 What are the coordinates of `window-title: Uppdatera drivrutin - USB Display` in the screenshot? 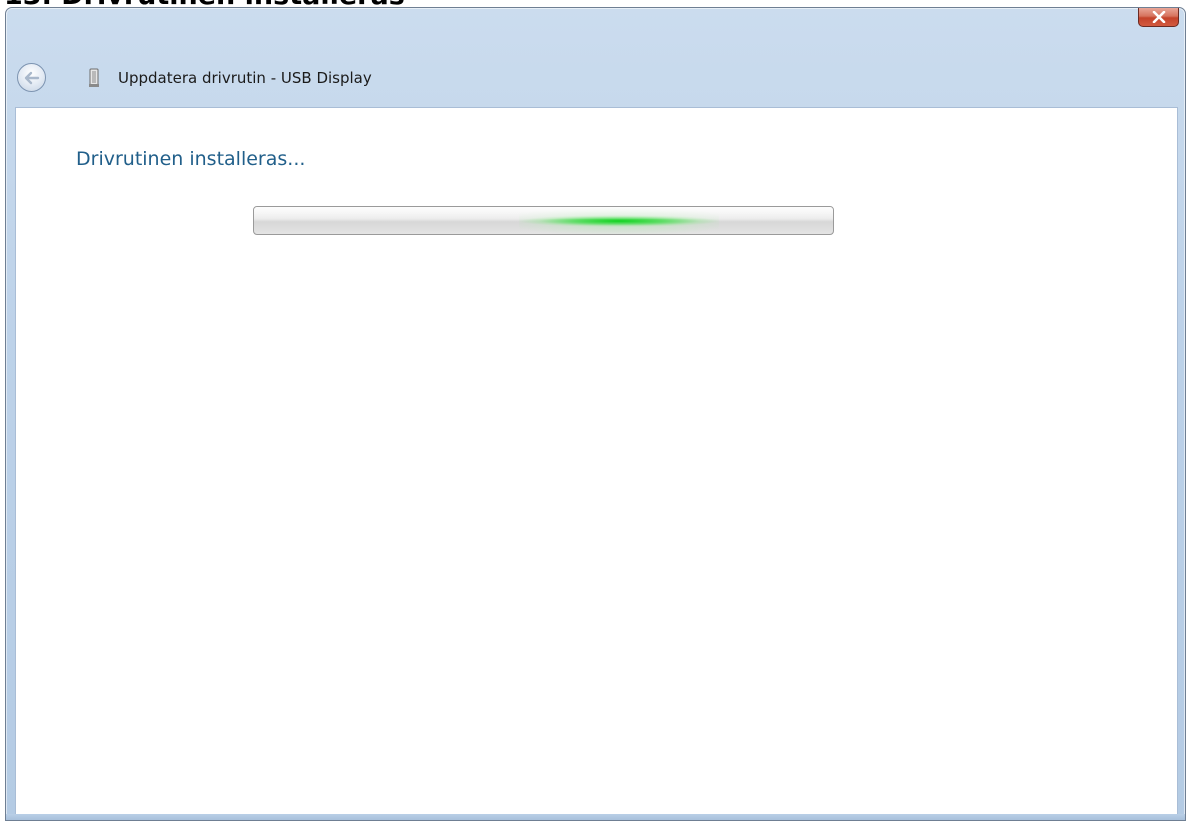 It's located at (245, 78).